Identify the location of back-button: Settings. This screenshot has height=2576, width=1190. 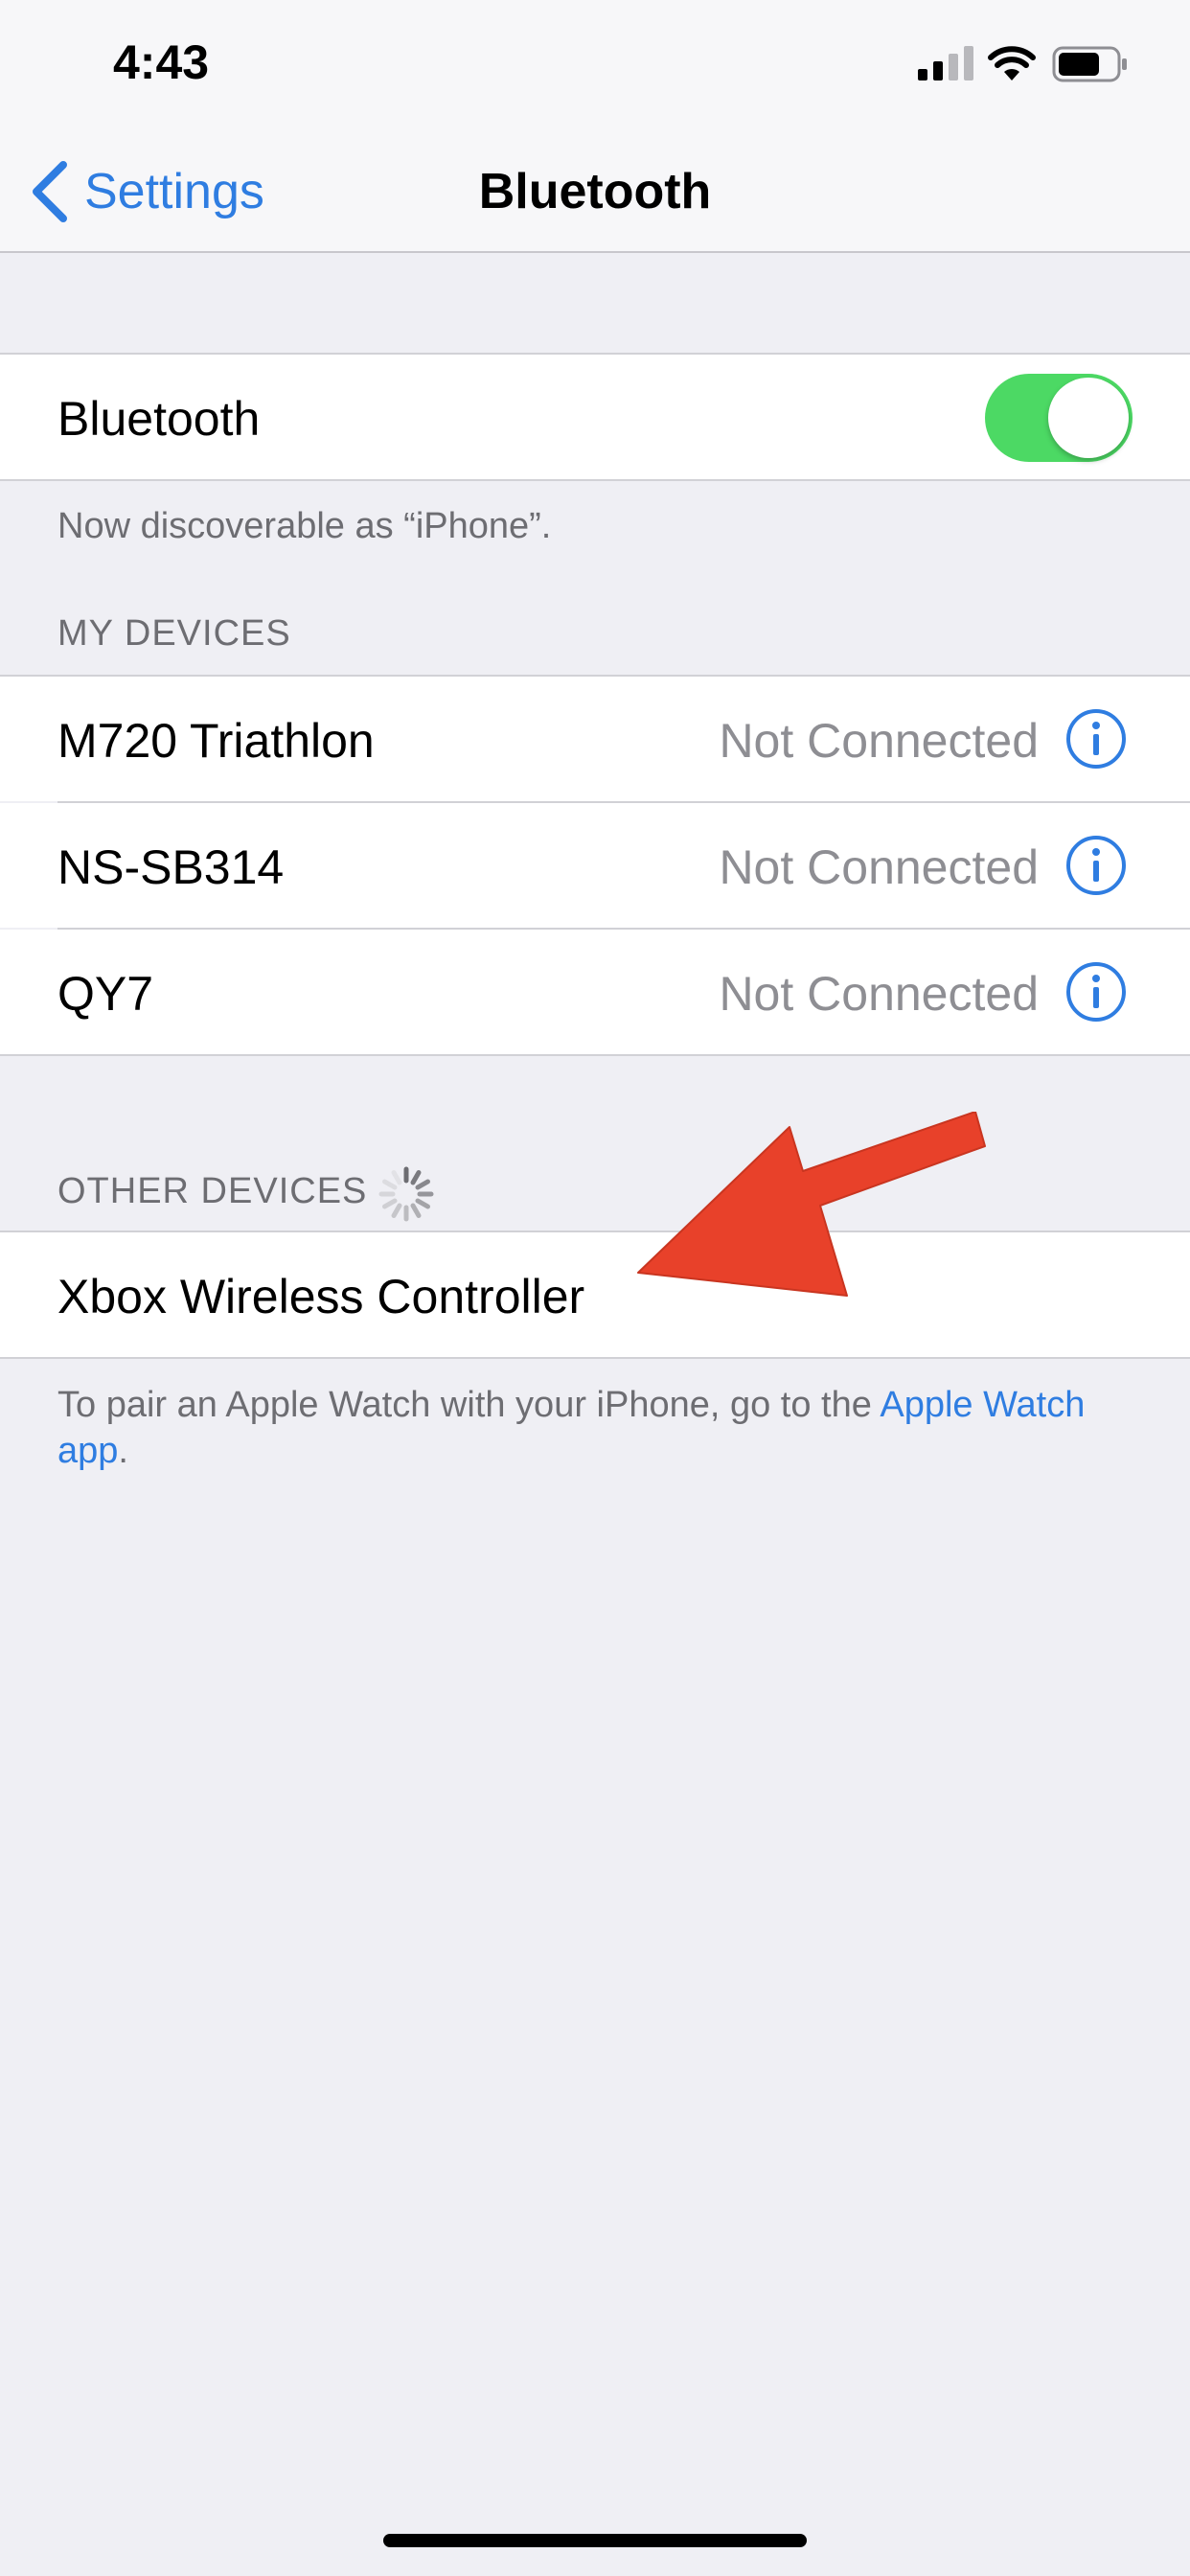
(148, 191).